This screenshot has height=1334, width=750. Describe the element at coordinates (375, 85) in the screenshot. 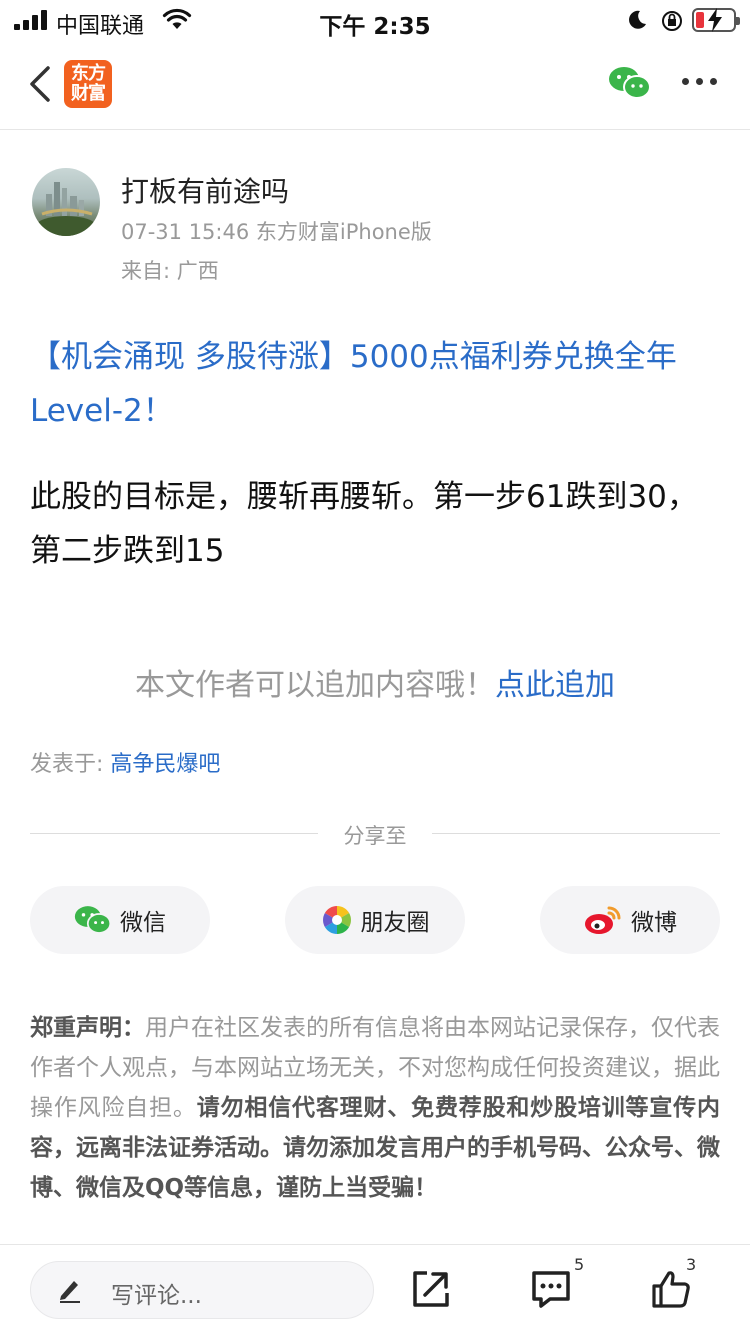

I see `nav-bar: 东方 财富` at that location.